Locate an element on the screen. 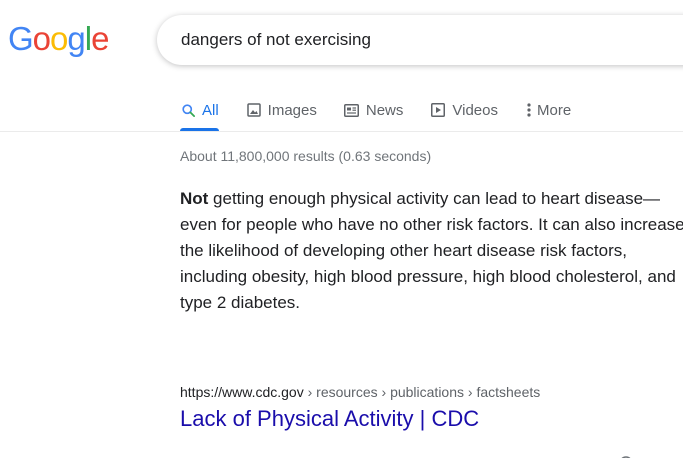 This screenshot has height=458, width=683. tab-news: News is located at coordinates (374, 110).